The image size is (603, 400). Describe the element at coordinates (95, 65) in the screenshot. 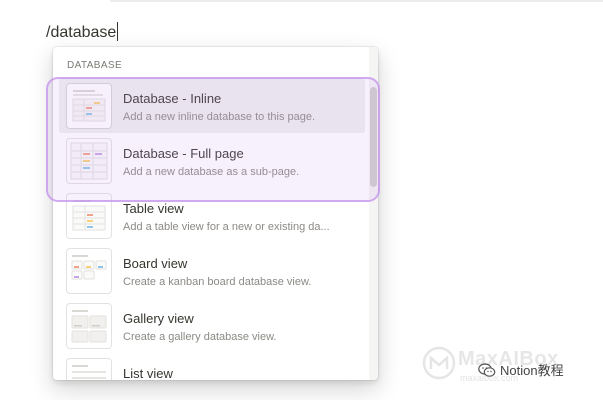

I see `menu-section-header: DATABASE` at that location.